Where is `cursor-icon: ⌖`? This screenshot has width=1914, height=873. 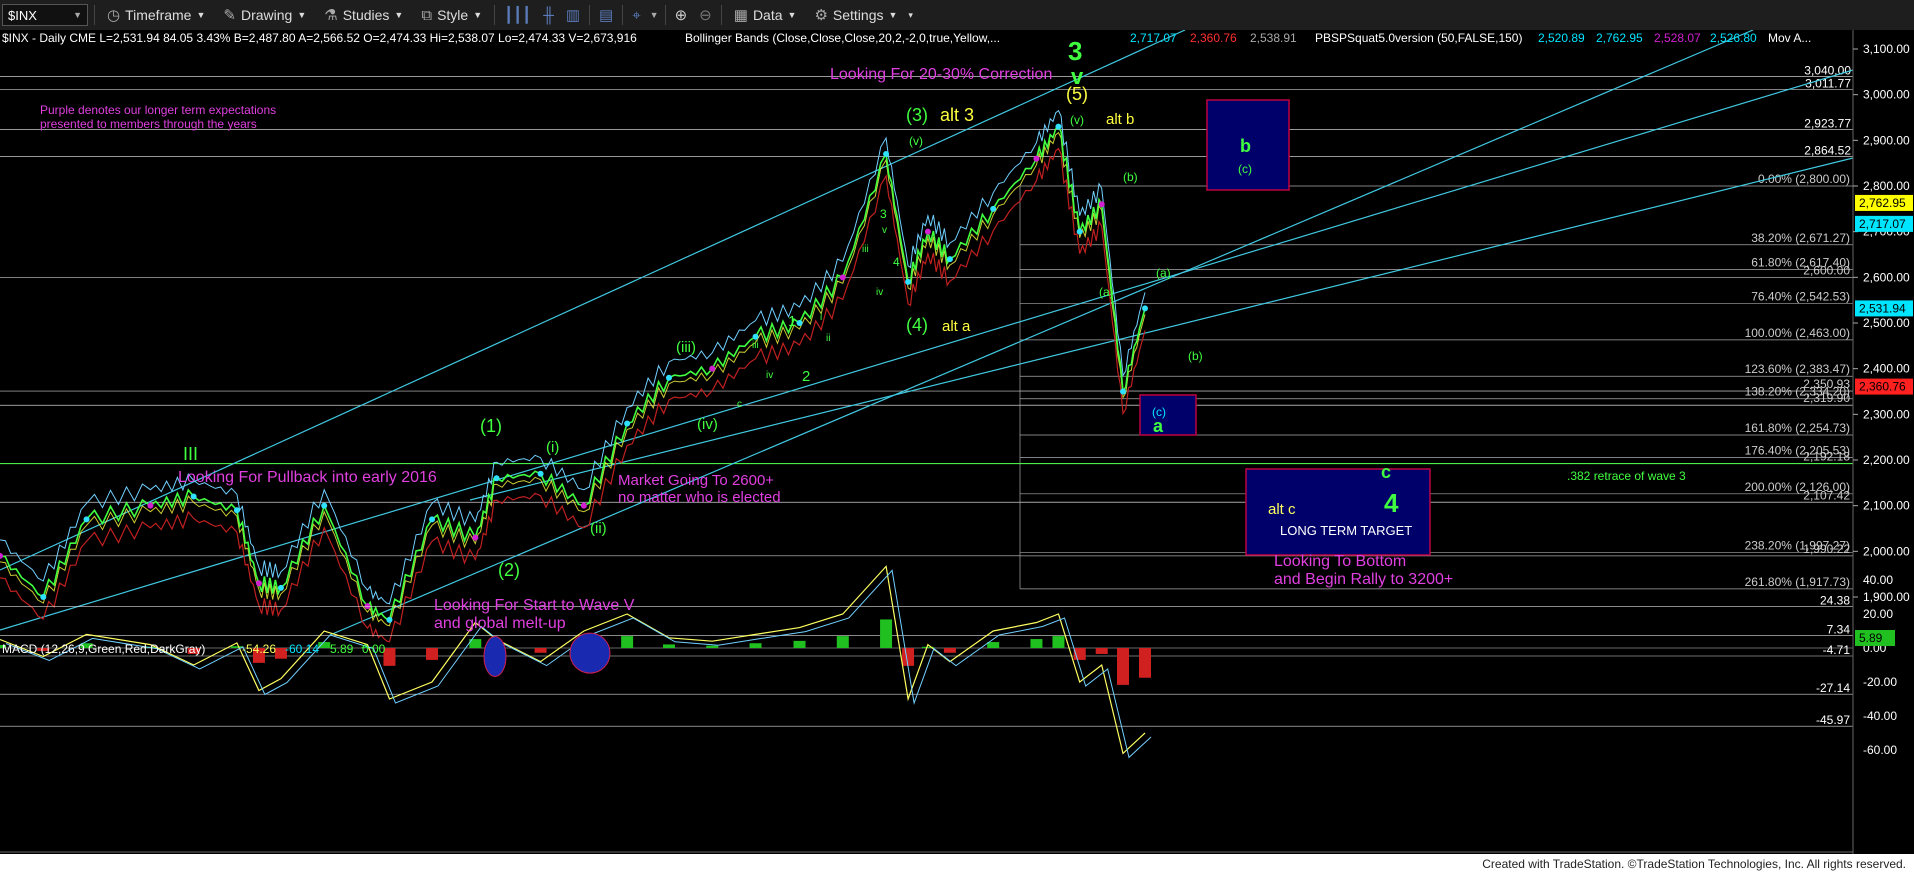 cursor-icon: ⌖ is located at coordinates (636, 15).